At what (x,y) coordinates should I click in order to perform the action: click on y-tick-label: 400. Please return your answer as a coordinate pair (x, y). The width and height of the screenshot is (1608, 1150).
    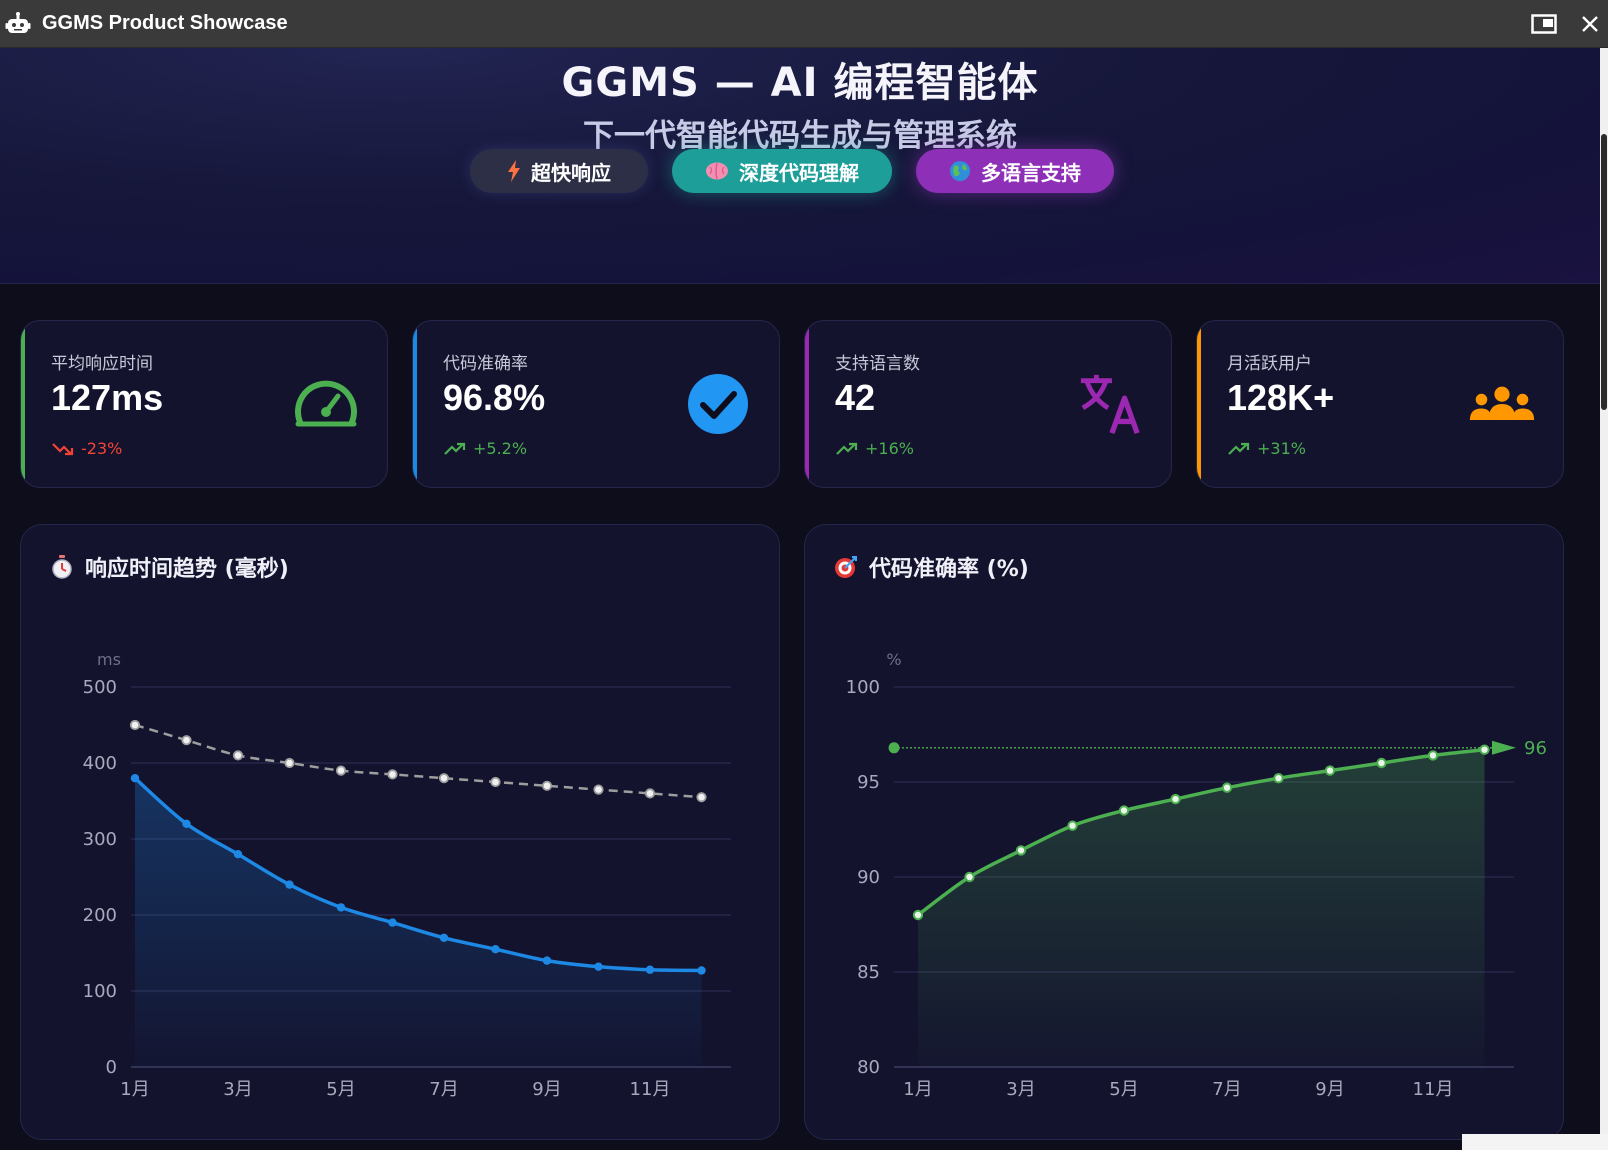
    Looking at the image, I should click on (100, 763).